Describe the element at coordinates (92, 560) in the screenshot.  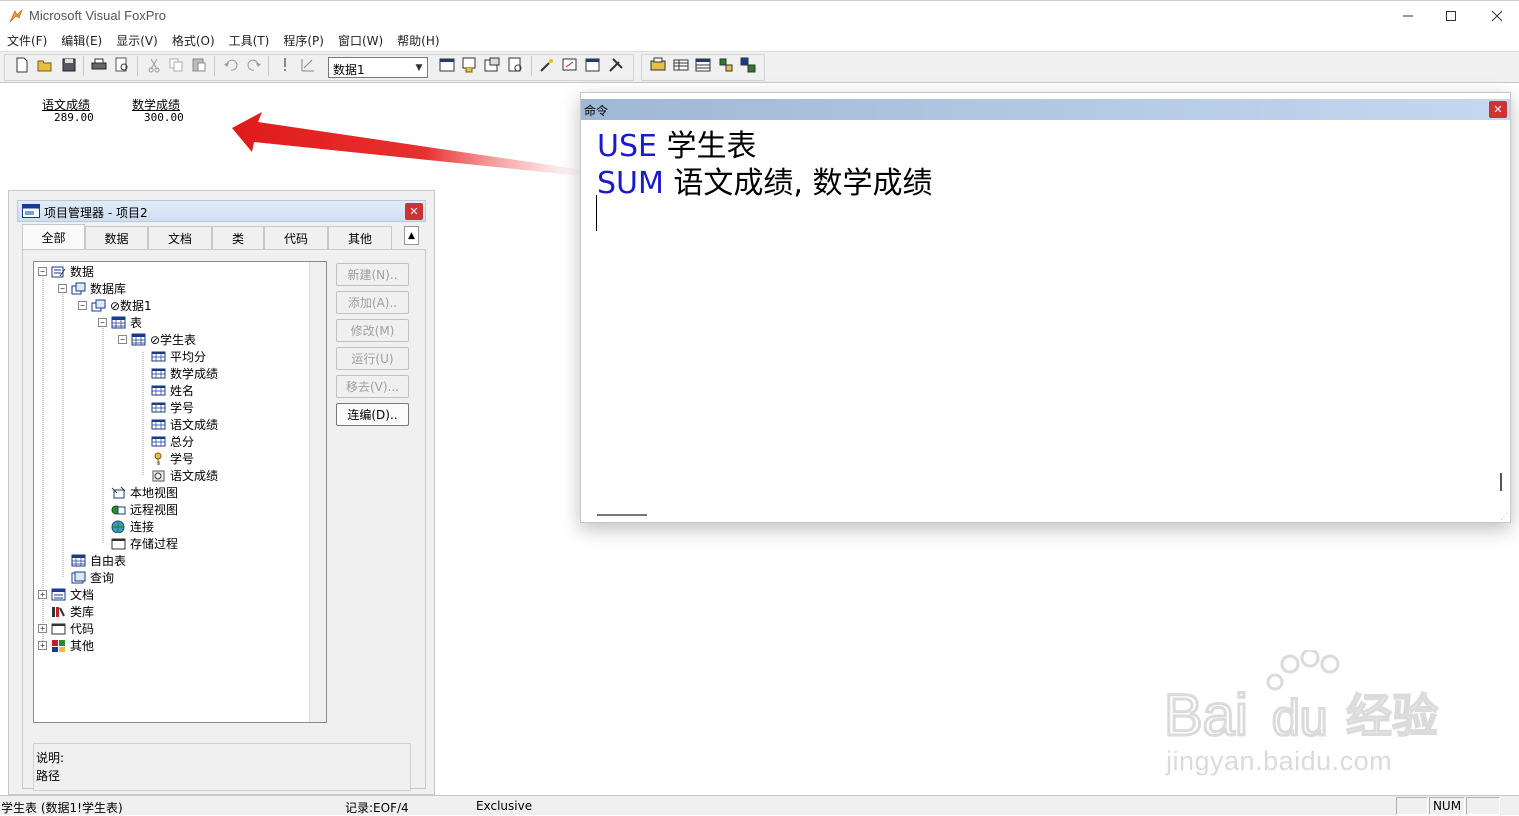
I see `tree-item: 自由表` at that location.